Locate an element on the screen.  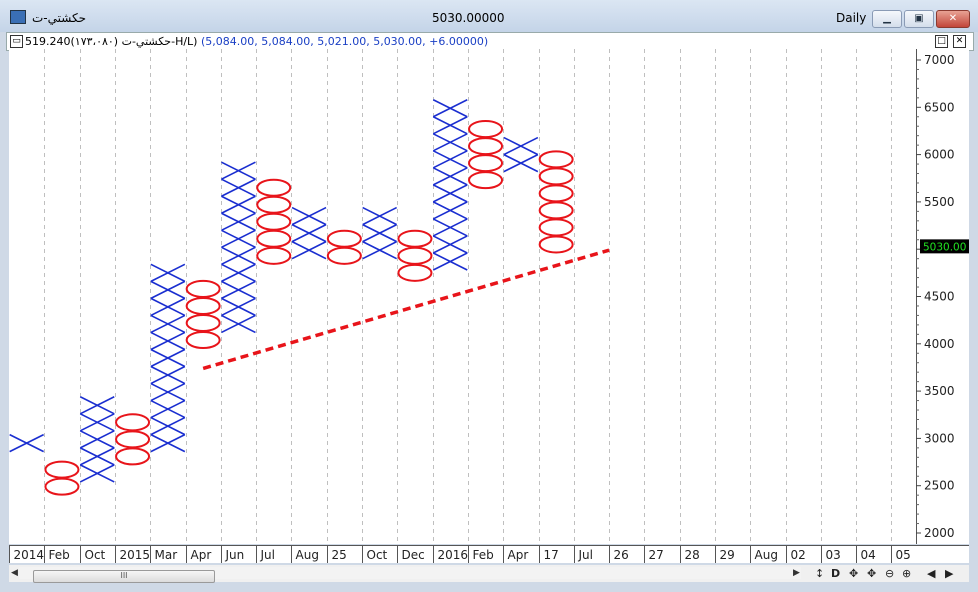
close-button: ✕ is located at coordinates (953, 19).